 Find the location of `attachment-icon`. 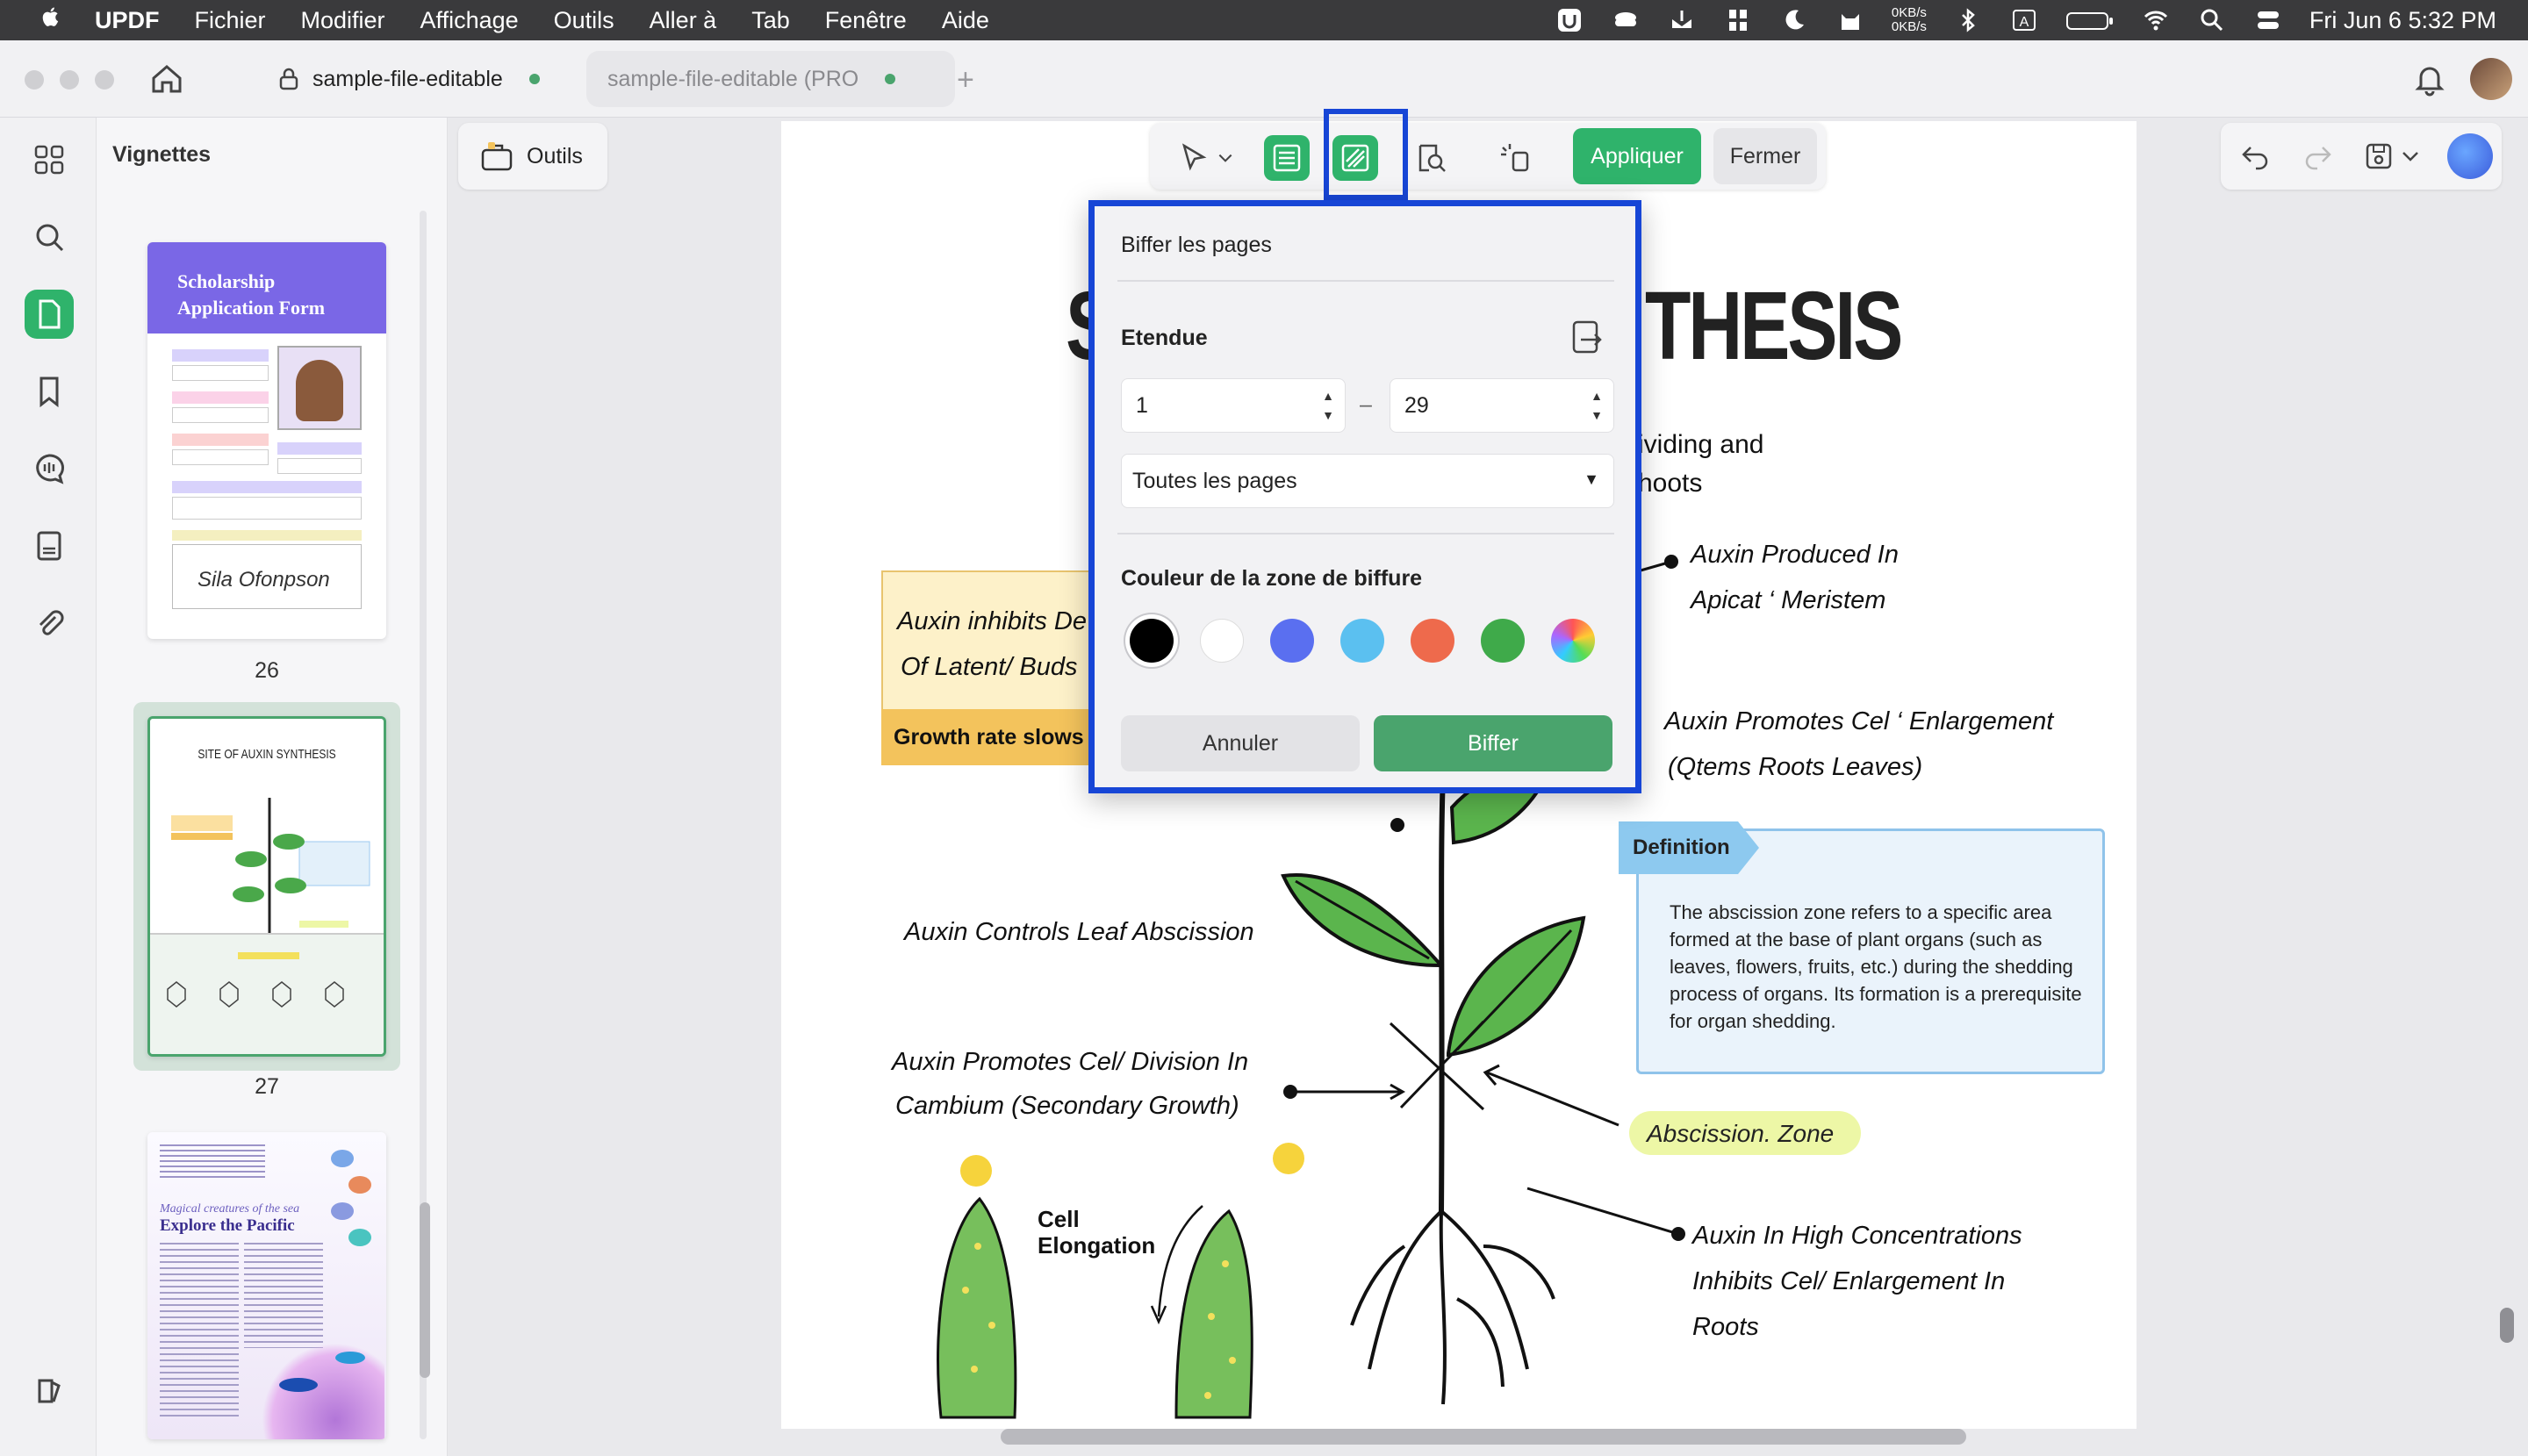

attachment-icon is located at coordinates (49, 623).